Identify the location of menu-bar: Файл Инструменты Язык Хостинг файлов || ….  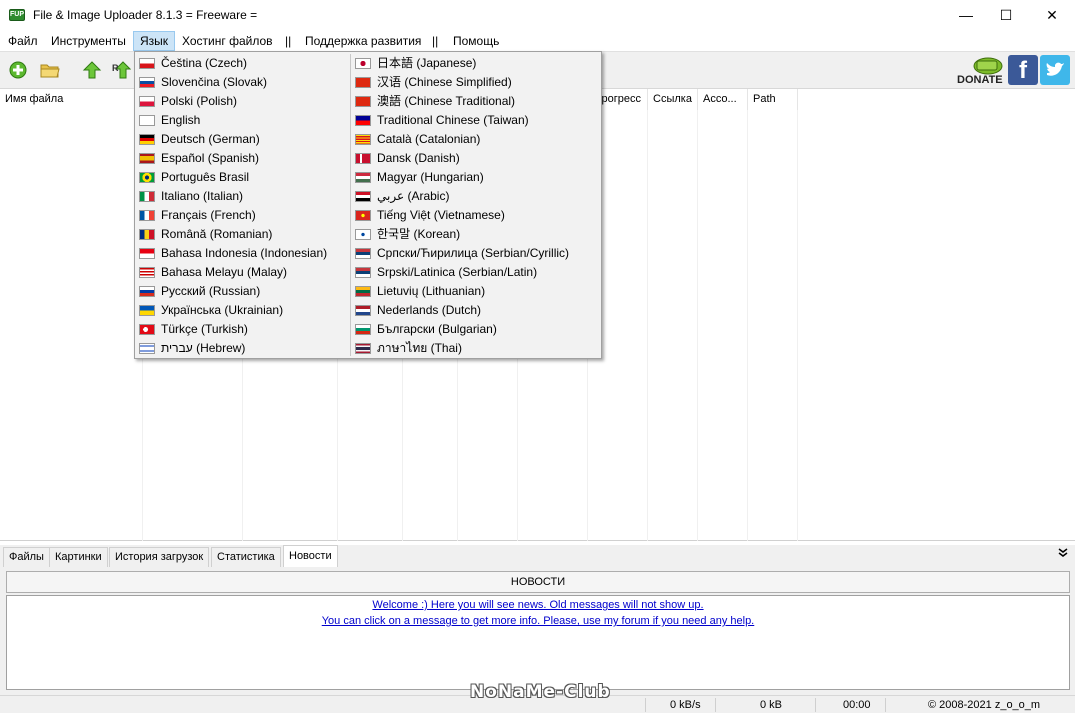
(537, 41).